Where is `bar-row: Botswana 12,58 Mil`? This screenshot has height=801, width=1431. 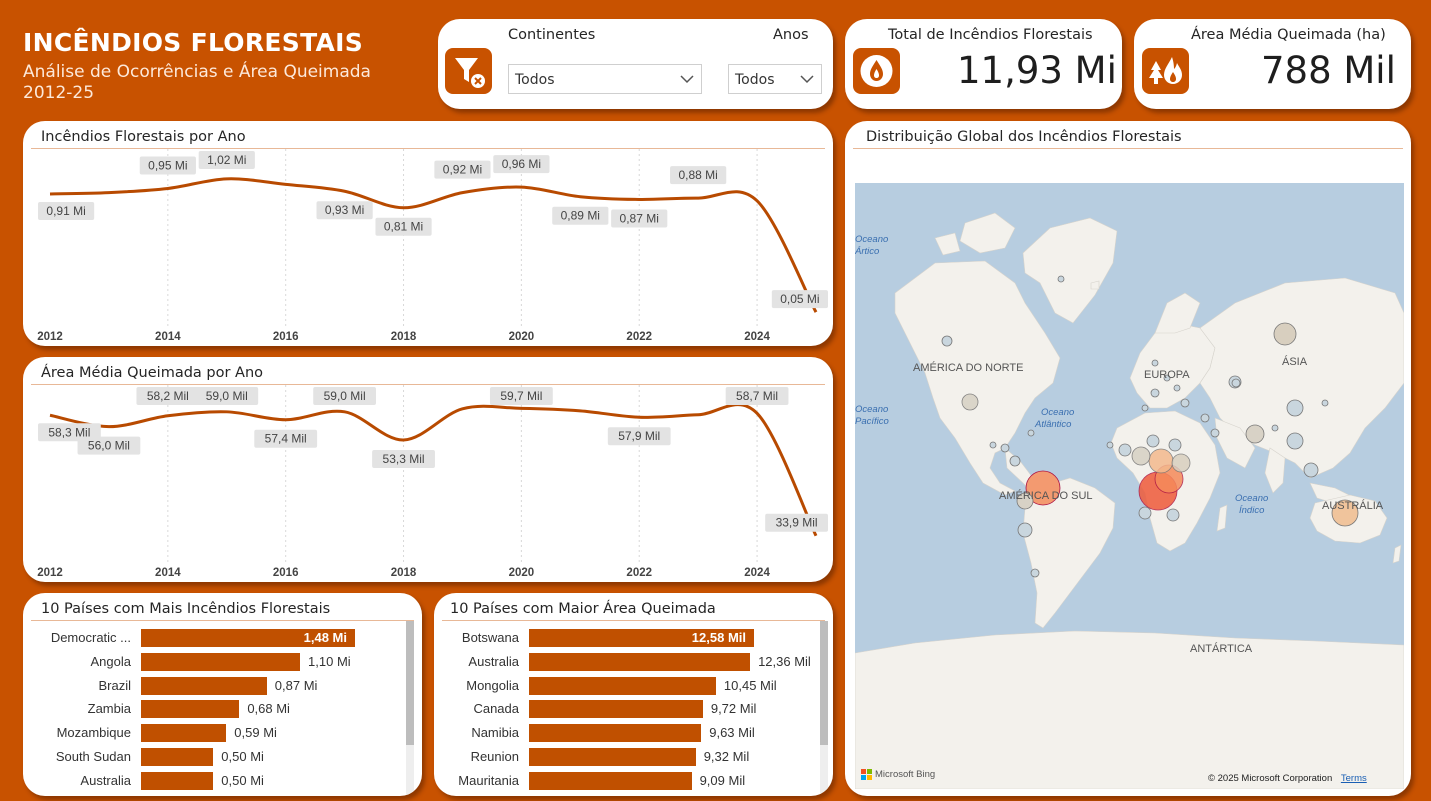
bar-row: Botswana 12,58 Mil is located at coordinates (624, 638).